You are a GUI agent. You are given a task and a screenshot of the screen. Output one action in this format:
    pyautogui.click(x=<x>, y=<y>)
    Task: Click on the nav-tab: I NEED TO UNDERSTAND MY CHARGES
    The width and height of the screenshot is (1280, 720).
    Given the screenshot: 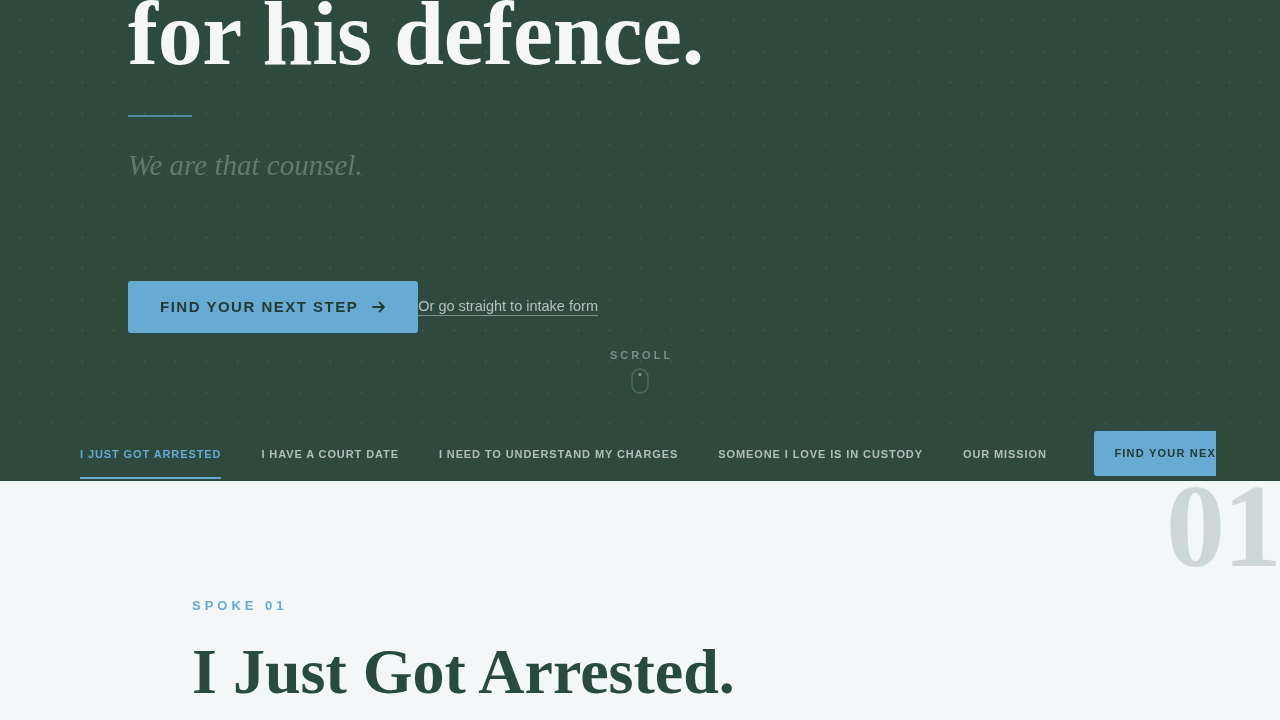 What is the action you would take?
    pyautogui.click(x=558, y=454)
    